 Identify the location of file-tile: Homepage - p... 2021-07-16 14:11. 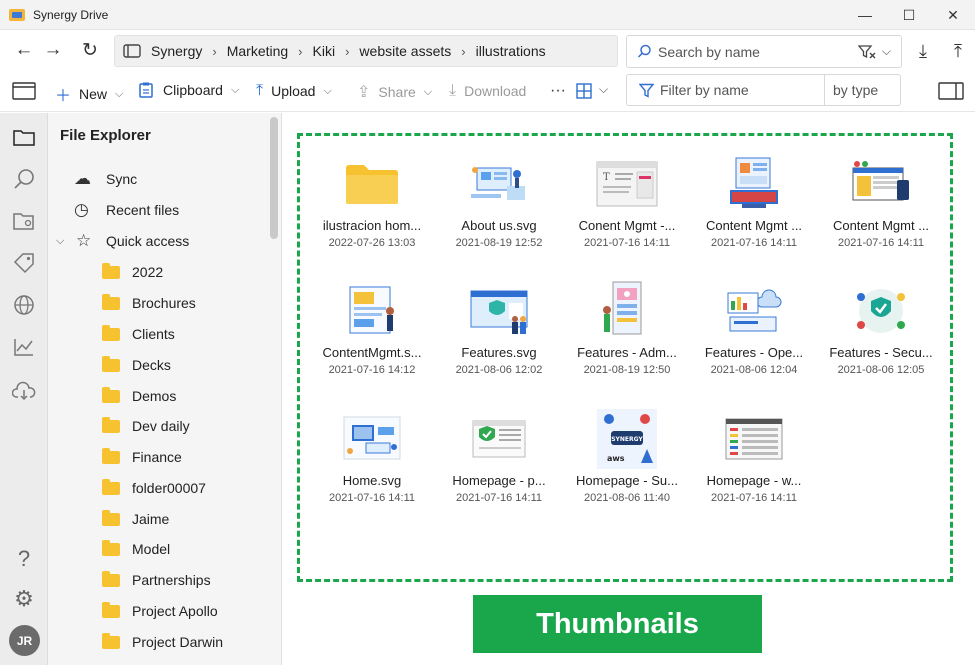
(499, 457).